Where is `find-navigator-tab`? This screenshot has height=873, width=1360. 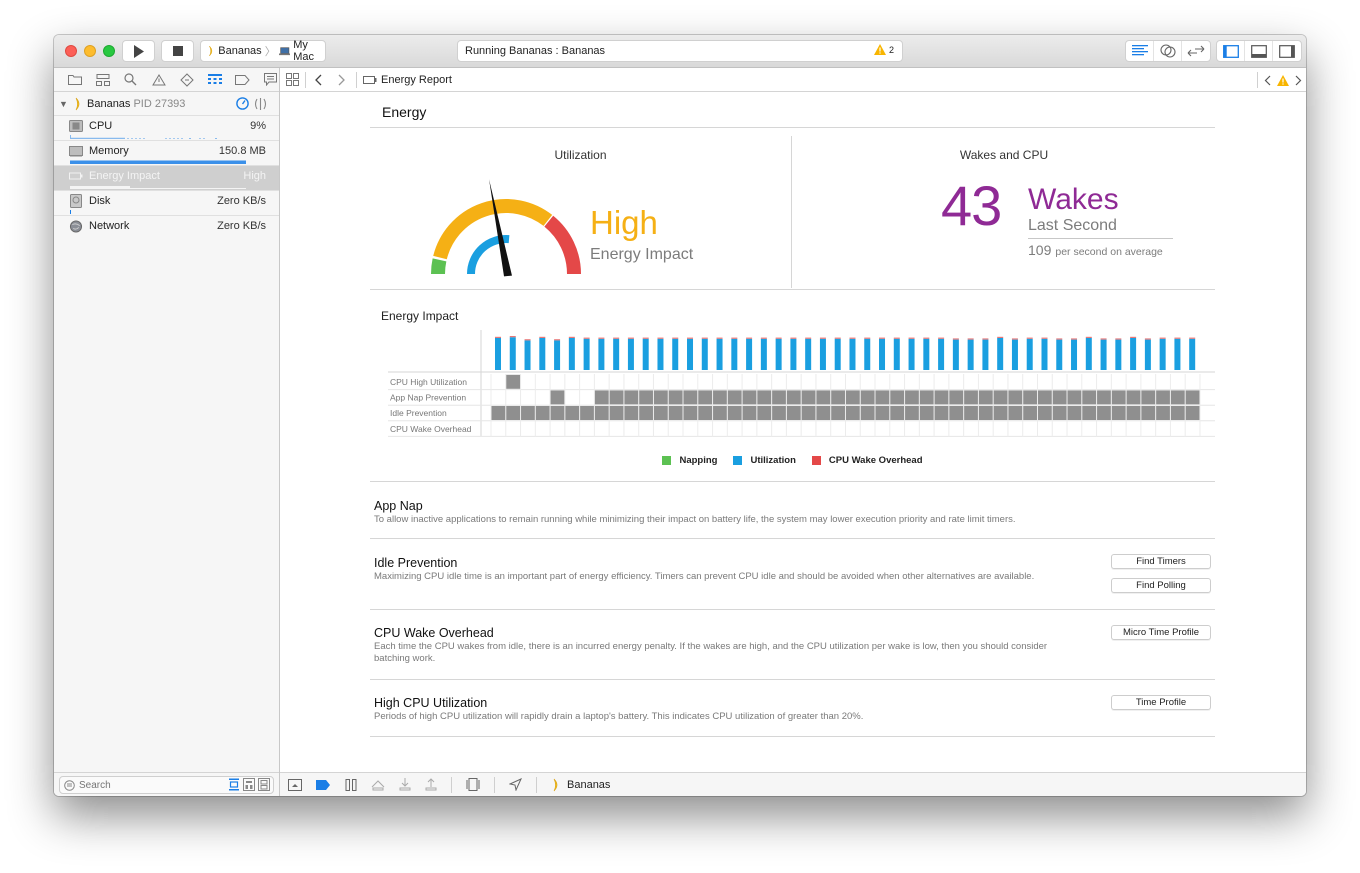 find-navigator-tab is located at coordinates (130, 79).